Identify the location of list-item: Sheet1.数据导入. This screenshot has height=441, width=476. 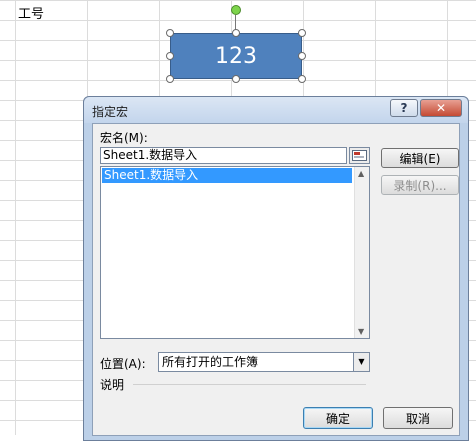
(227, 175).